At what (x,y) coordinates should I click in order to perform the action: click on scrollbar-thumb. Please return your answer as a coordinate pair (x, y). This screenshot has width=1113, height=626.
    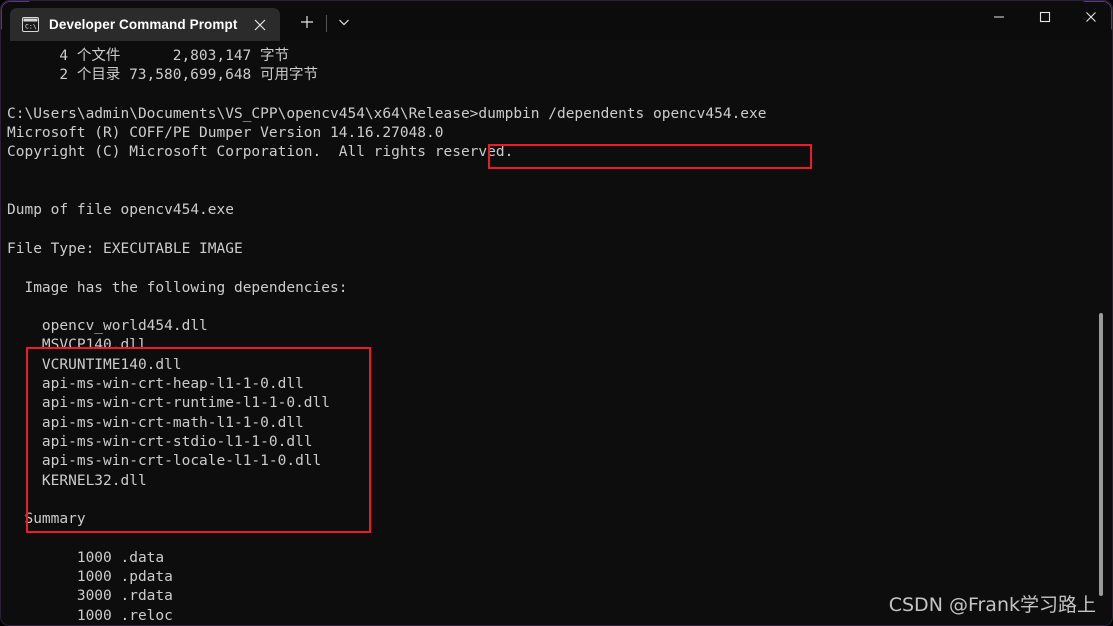
    Looking at the image, I should click on (1101, 454).